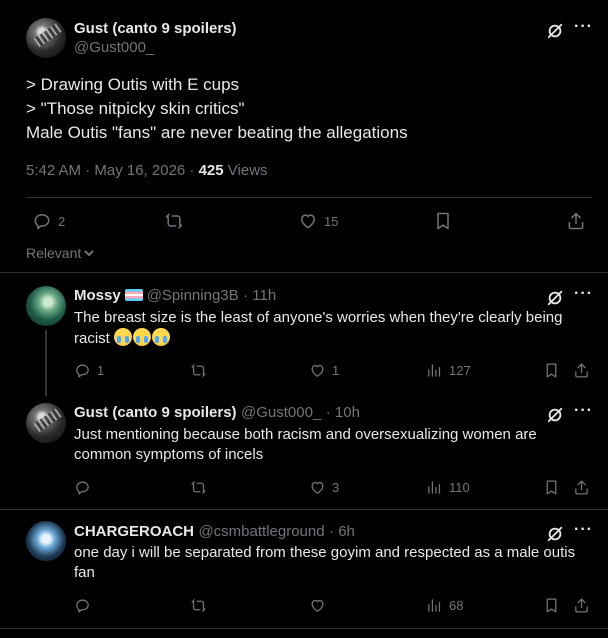 The width and height of the screenshot is (608, 638). What do you see at coordinates (134, 531) in the screenshot?
I see `reply-name: CHARGEROACH` at bounding box center [134, 531].